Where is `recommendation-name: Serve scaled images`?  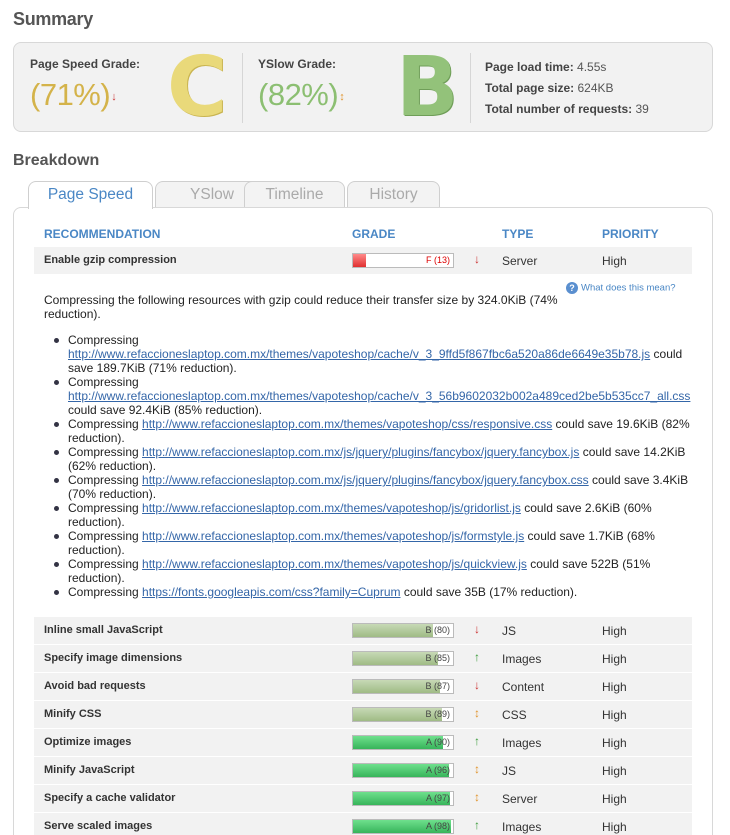 recommendation-name: Serve scaled images is located at coordinates (98, 826).